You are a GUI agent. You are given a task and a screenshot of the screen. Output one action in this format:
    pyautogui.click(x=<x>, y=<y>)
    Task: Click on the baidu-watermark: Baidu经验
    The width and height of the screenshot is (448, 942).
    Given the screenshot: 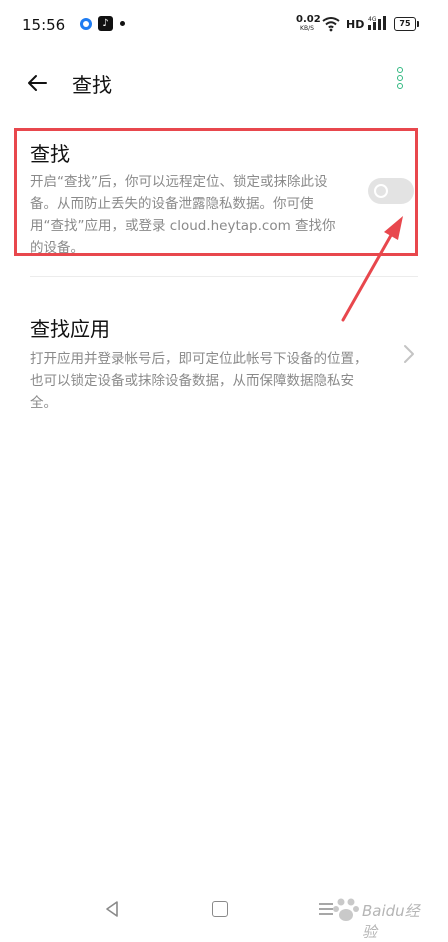 What is the action you would take?
    pyautogui.click(x=382, y=917)
    